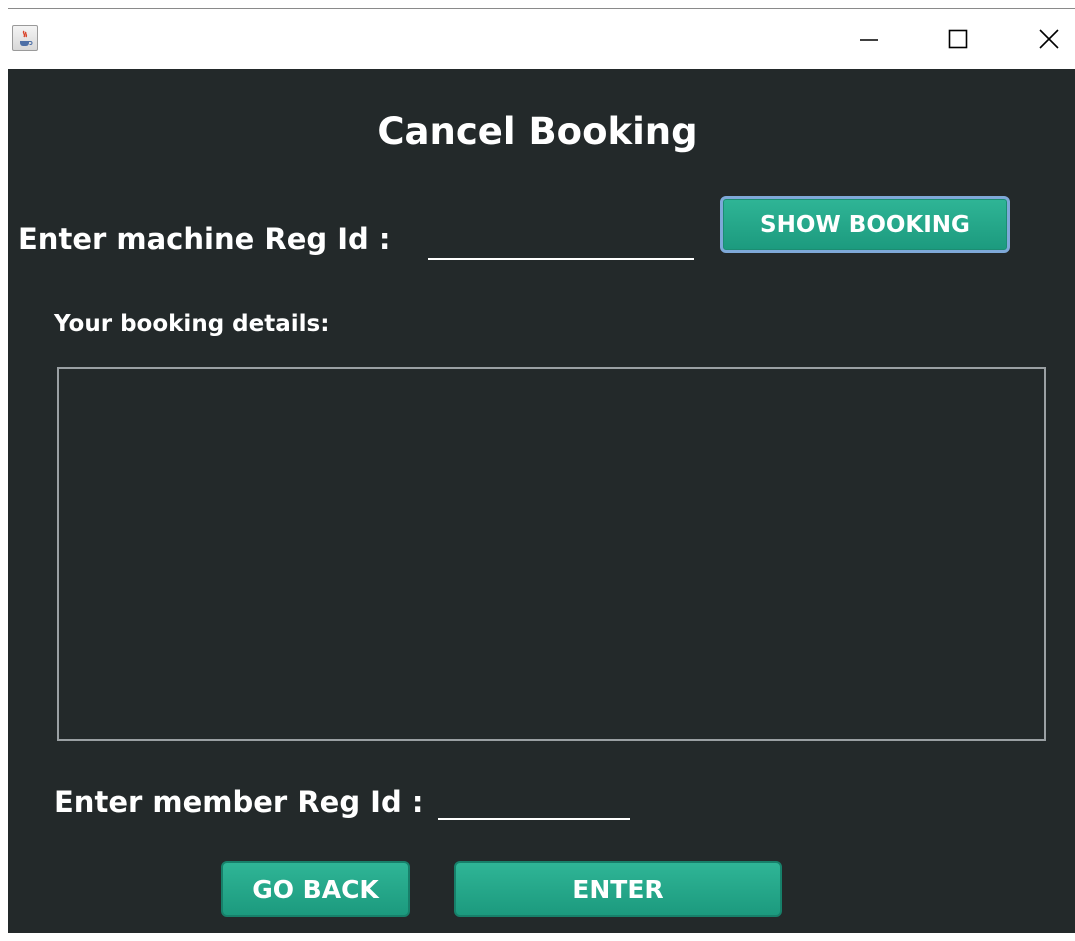 The image size is (1075, 941). I want to click on minimize-icon, so click(869, 40).